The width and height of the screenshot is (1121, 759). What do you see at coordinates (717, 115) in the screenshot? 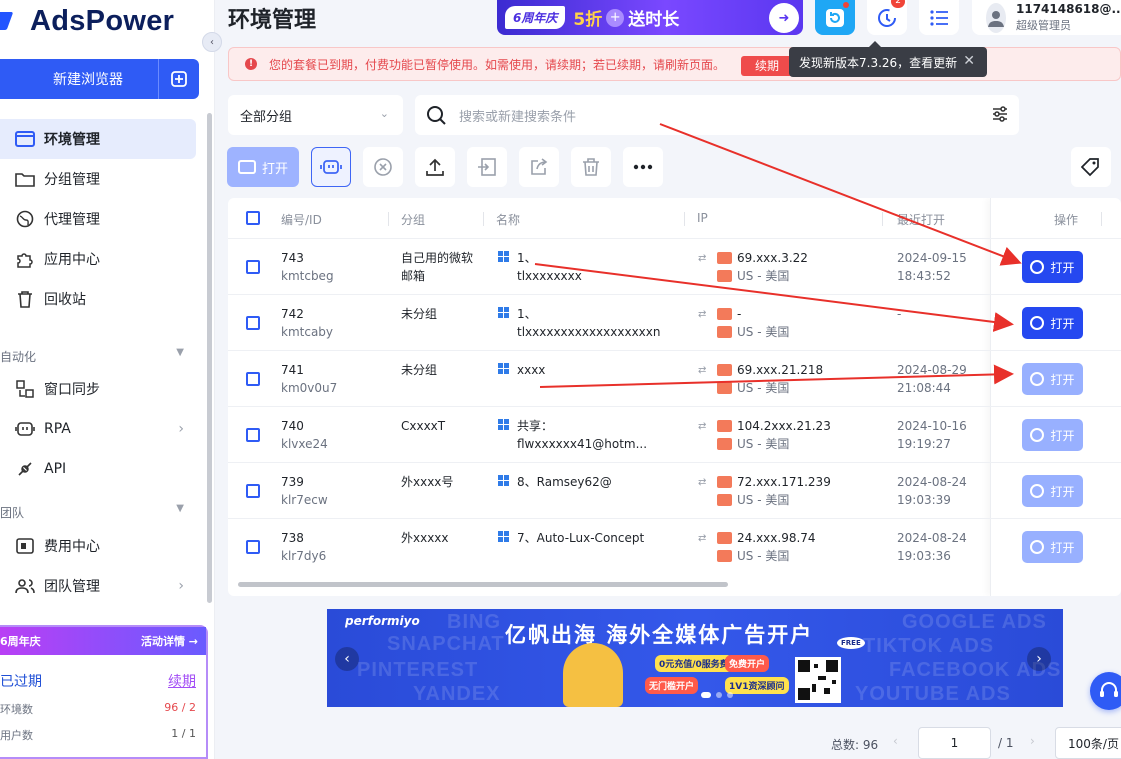
I see `search-input: 搜索或新建搜索条件` at bounding box center [717, 115].